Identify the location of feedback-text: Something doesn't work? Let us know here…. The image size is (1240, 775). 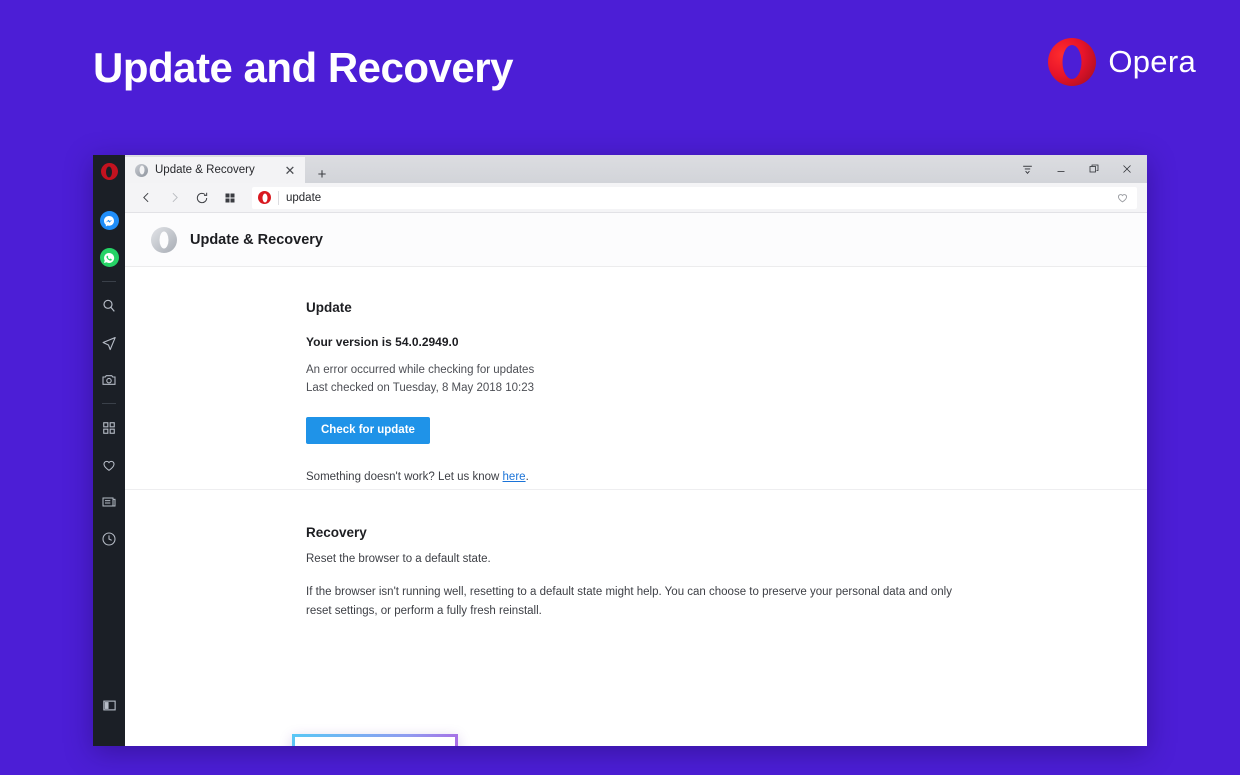
(726, 477).